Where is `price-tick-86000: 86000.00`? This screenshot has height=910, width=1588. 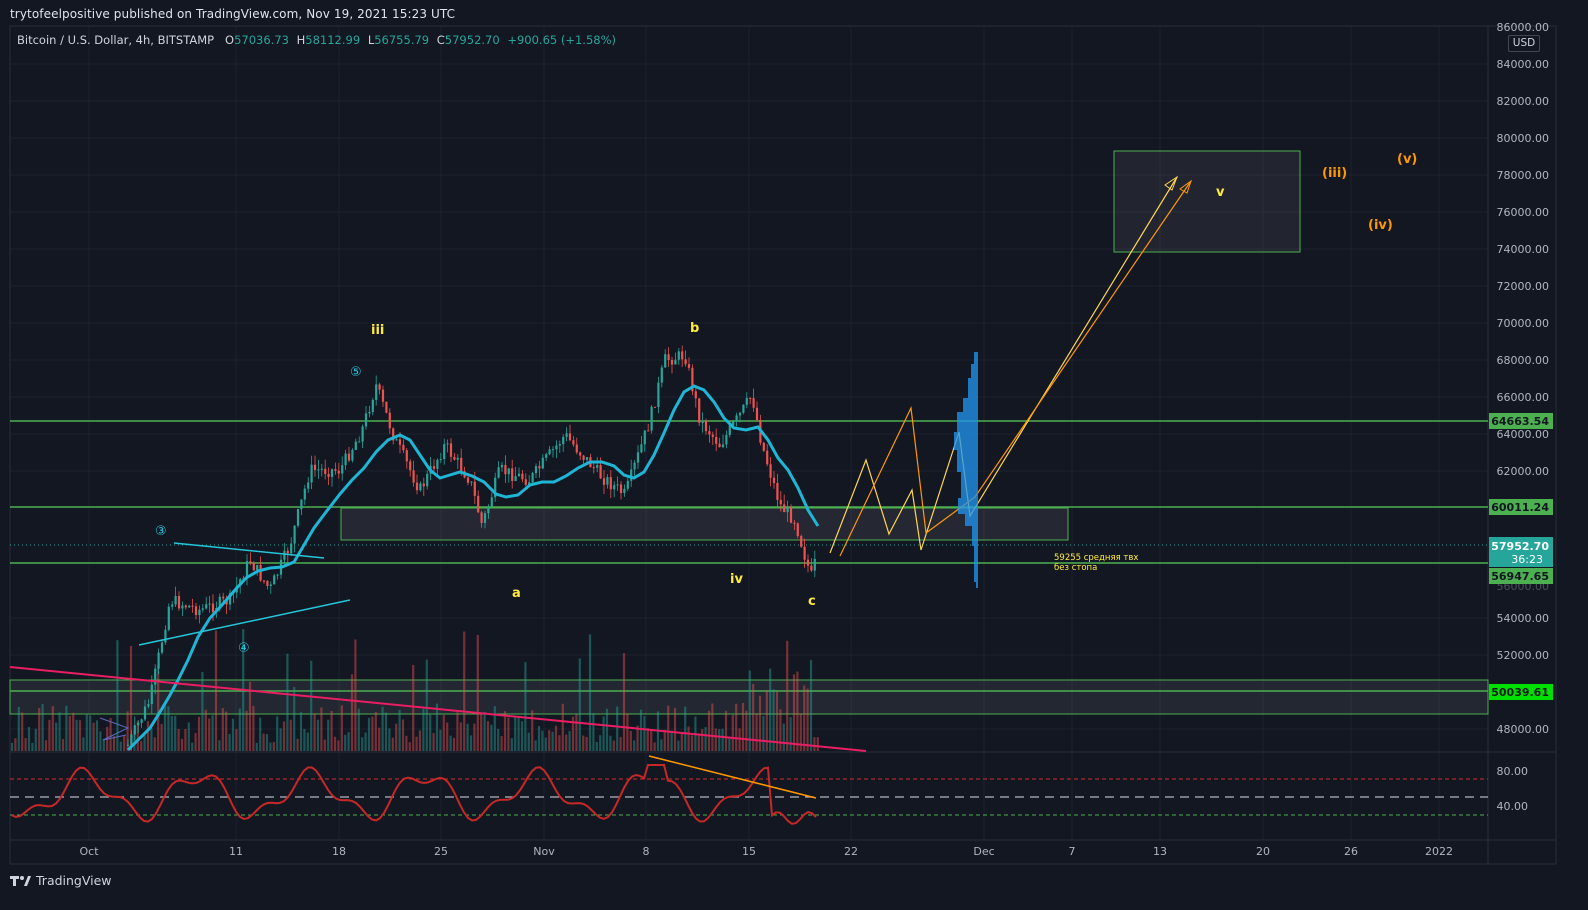
price-tick-86000: 86000.00 is located at coordinates (1523, 27).